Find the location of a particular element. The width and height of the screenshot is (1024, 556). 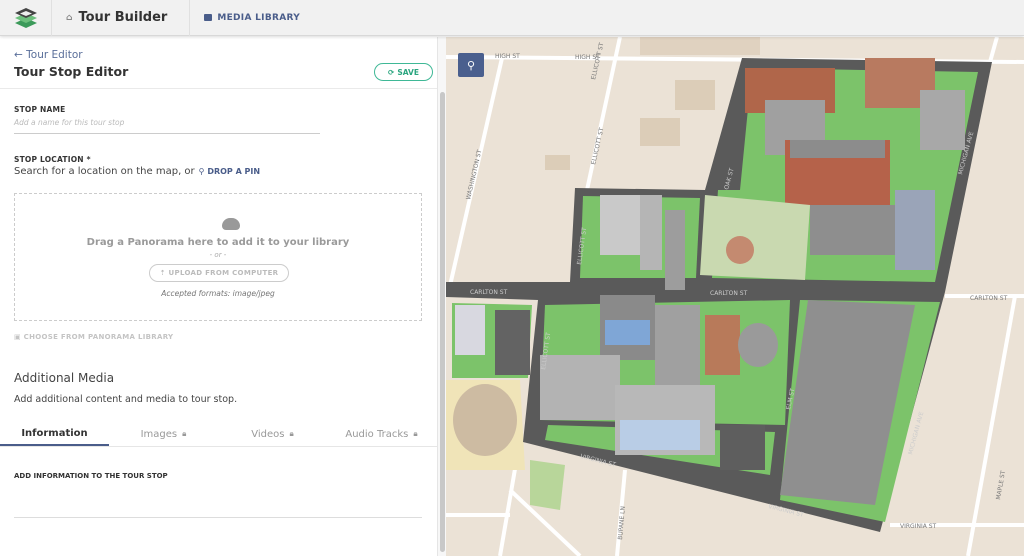

save-label: SAVE is located at coordinates (408, 72).